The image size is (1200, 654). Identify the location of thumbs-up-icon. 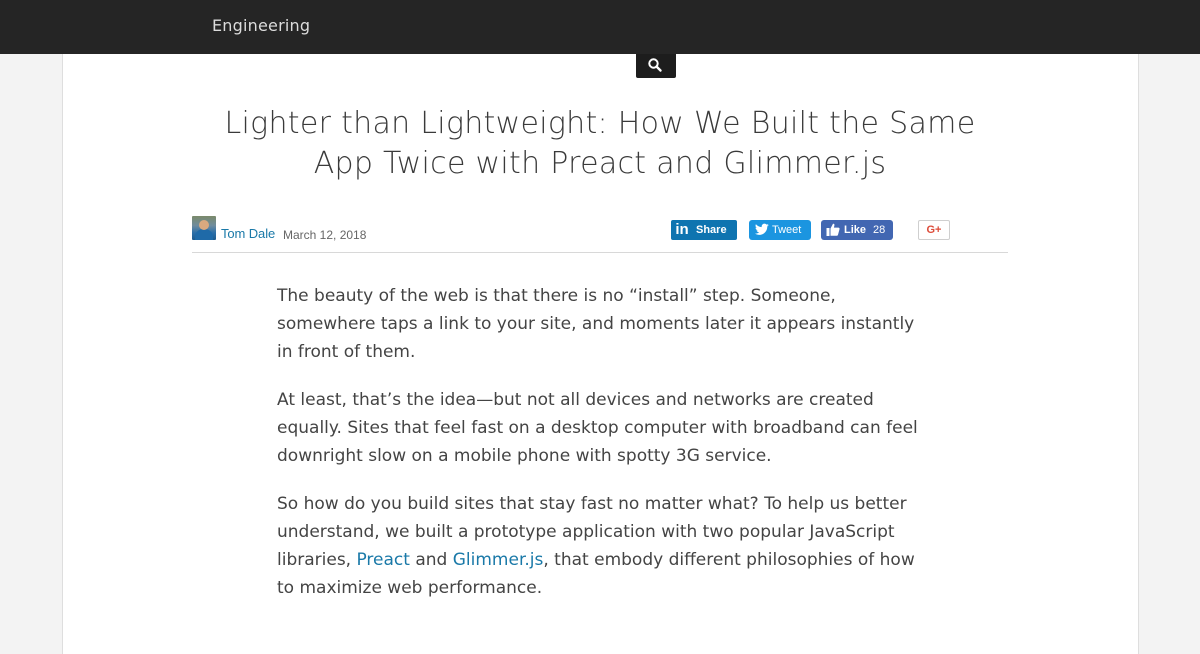
(833, 229).